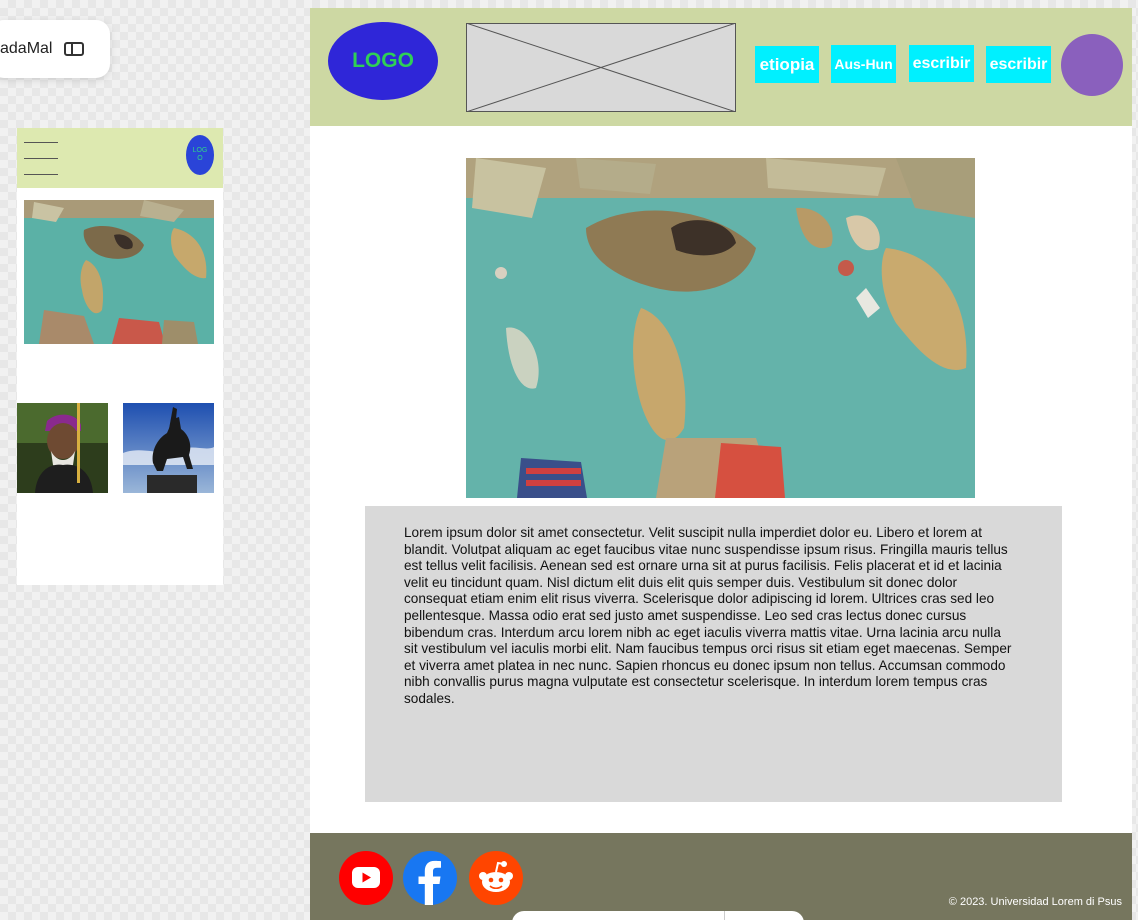 The width and height of the screenshot is (1138, 920). Describe the element at coordinates (74, 49) in the screenshot. I see `sidebar-panel-icon` at that location.